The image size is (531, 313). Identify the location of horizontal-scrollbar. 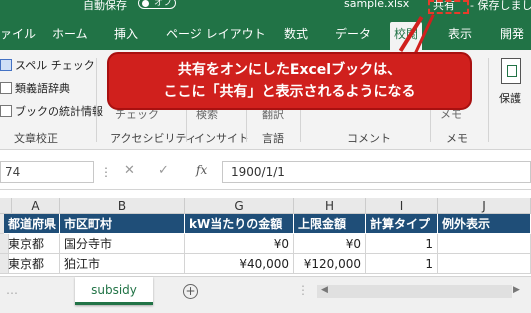
(414, 291).